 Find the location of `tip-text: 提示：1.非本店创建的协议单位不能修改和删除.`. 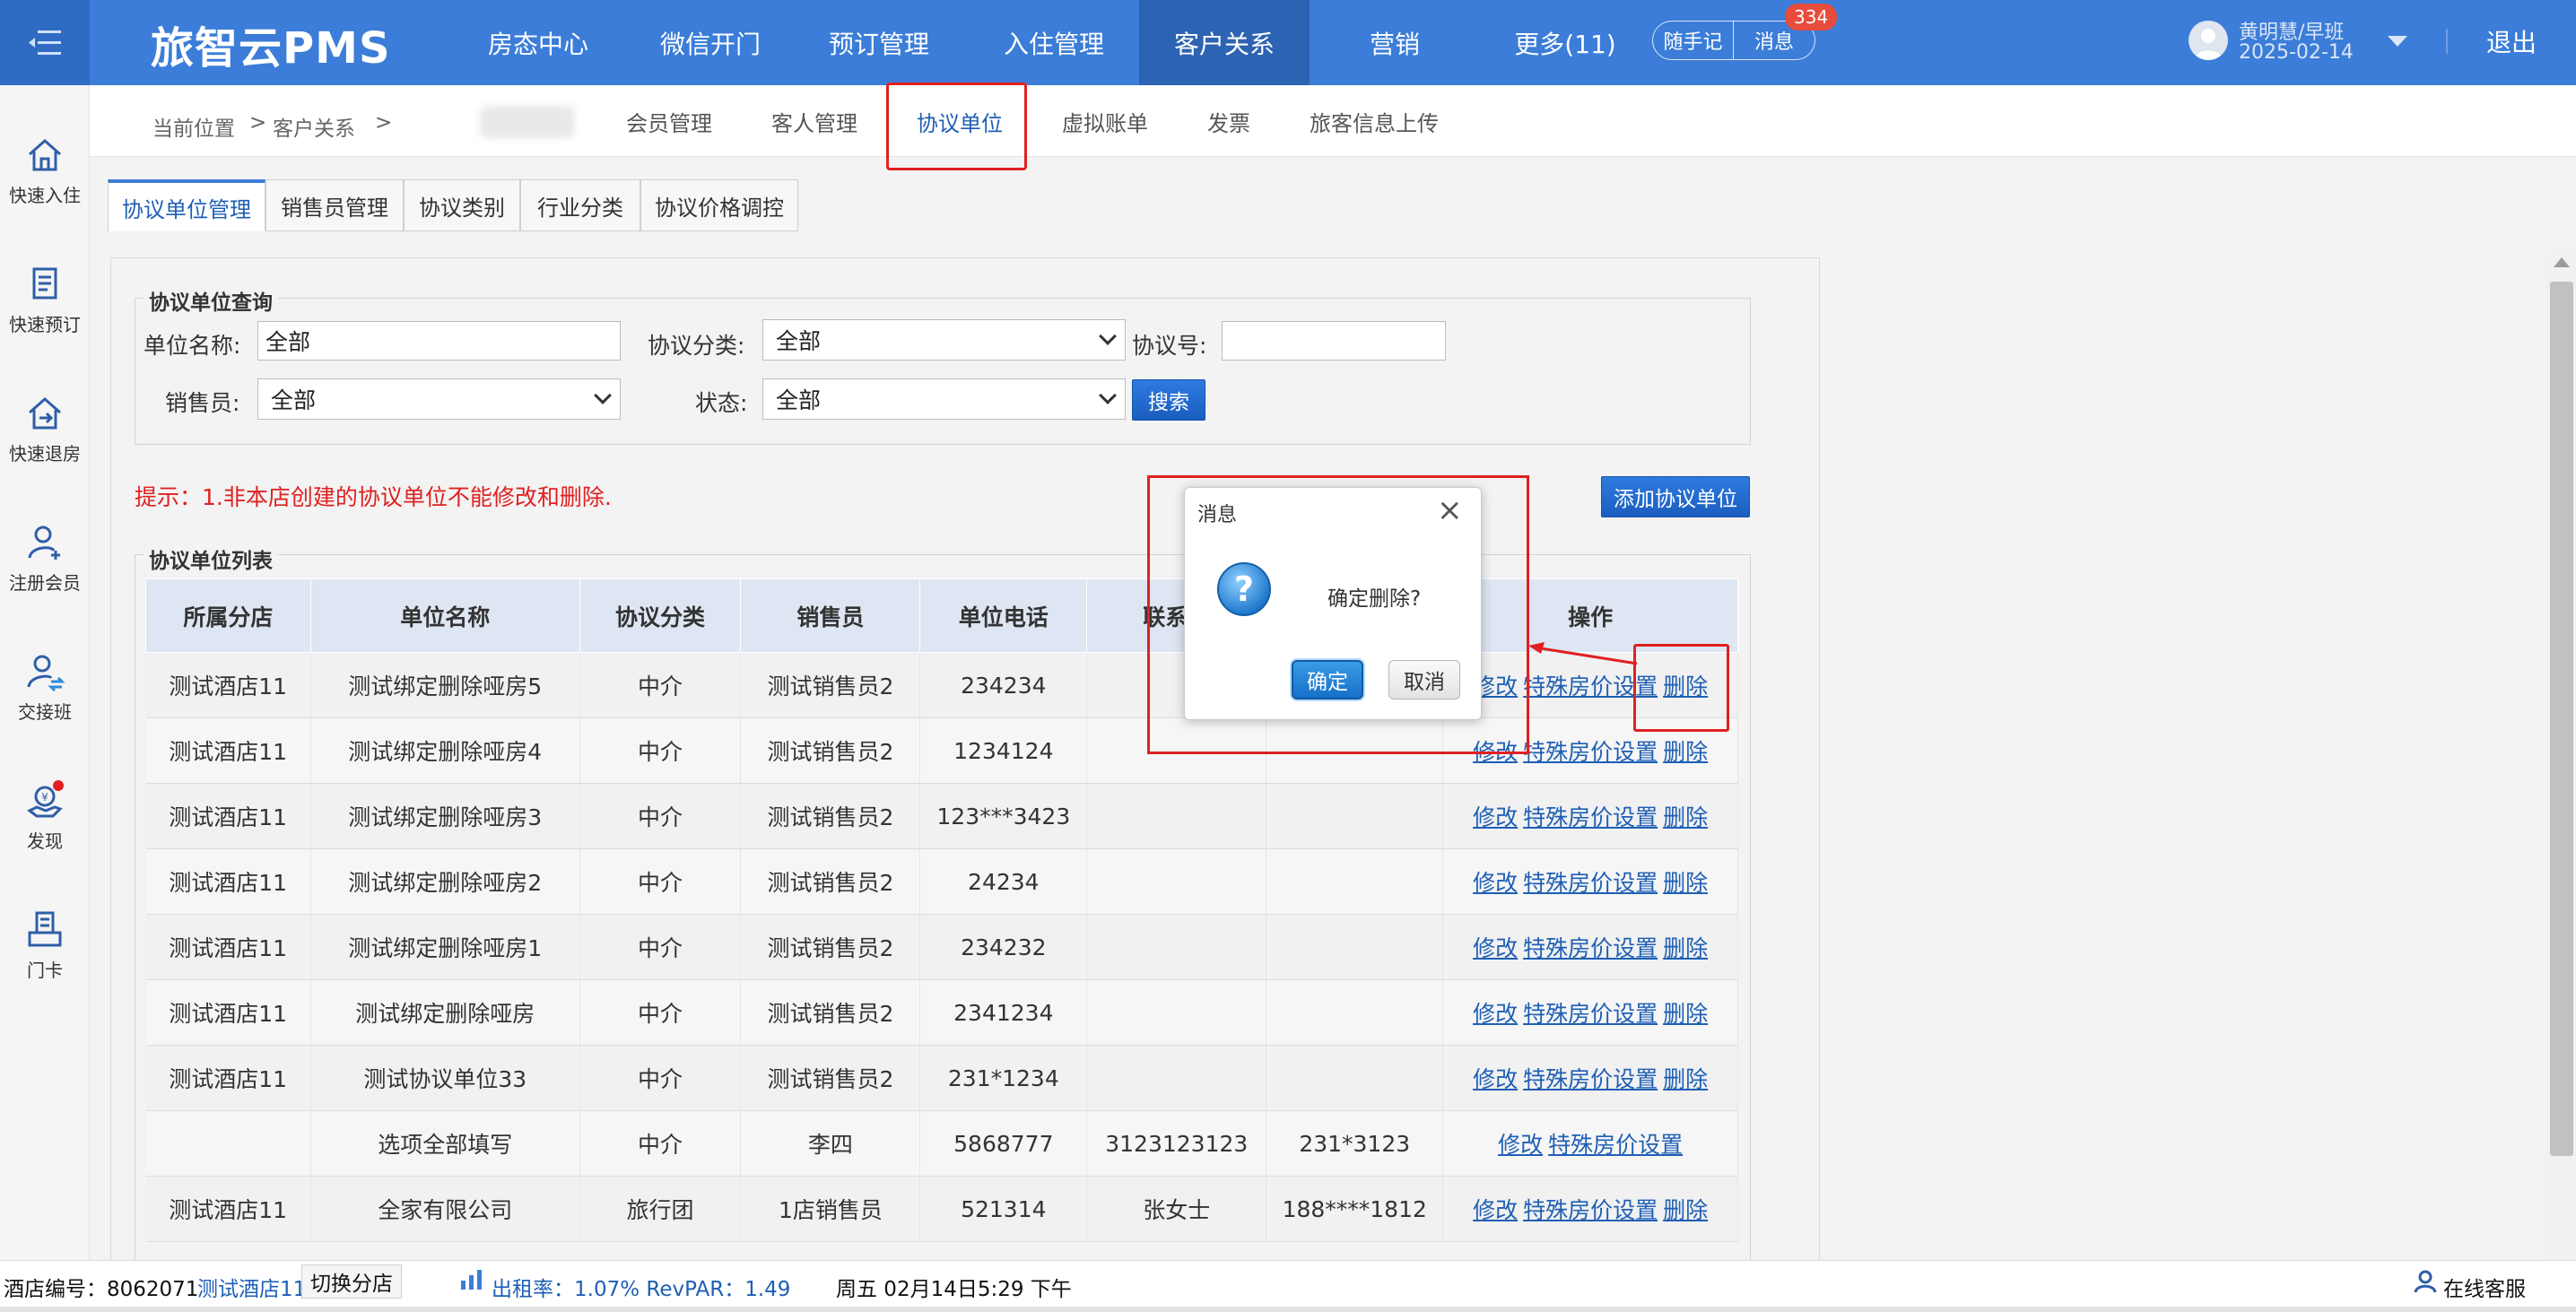

tip-text: 提示：1.非本店创建的协议单位不能修改和删除. is located at coordinates (373, 497).